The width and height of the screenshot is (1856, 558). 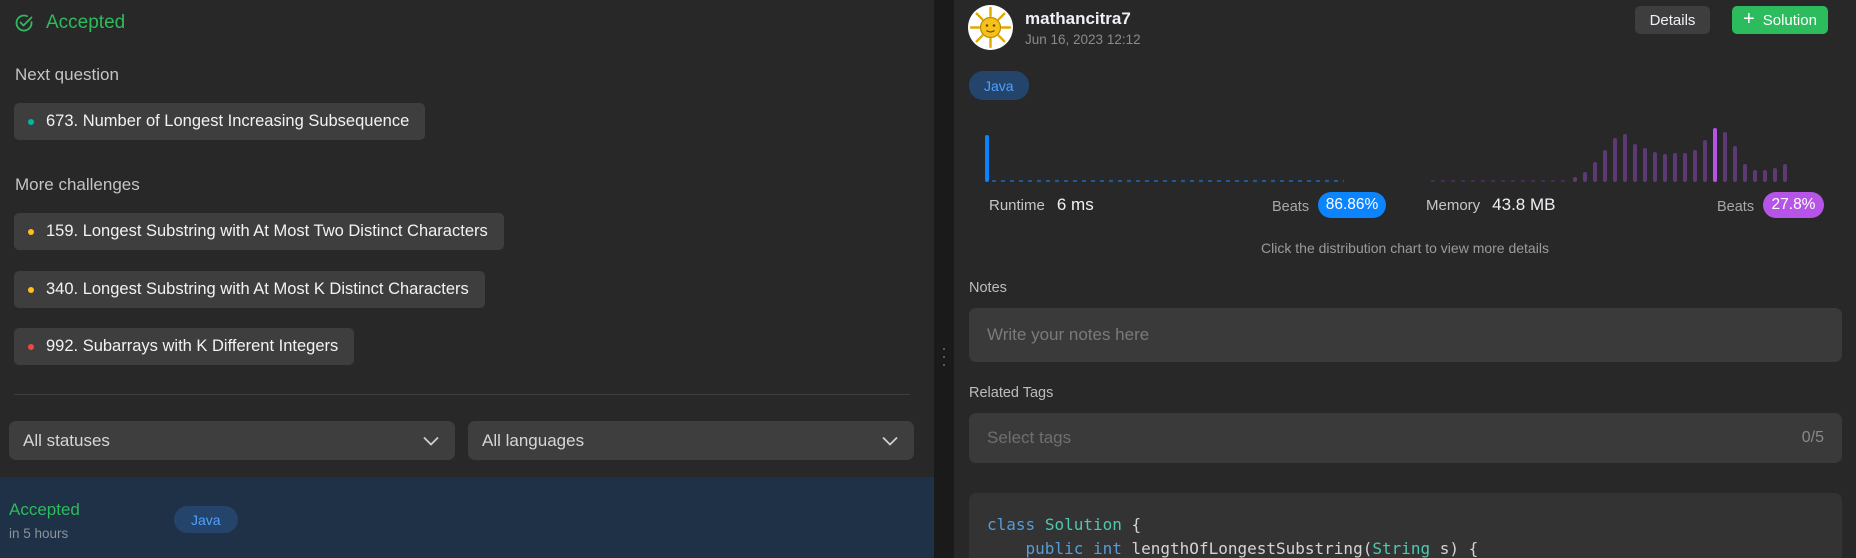 I want to click on challenge-link: 992. Subarrays with K Different Integers, so click(x=184, y=346).